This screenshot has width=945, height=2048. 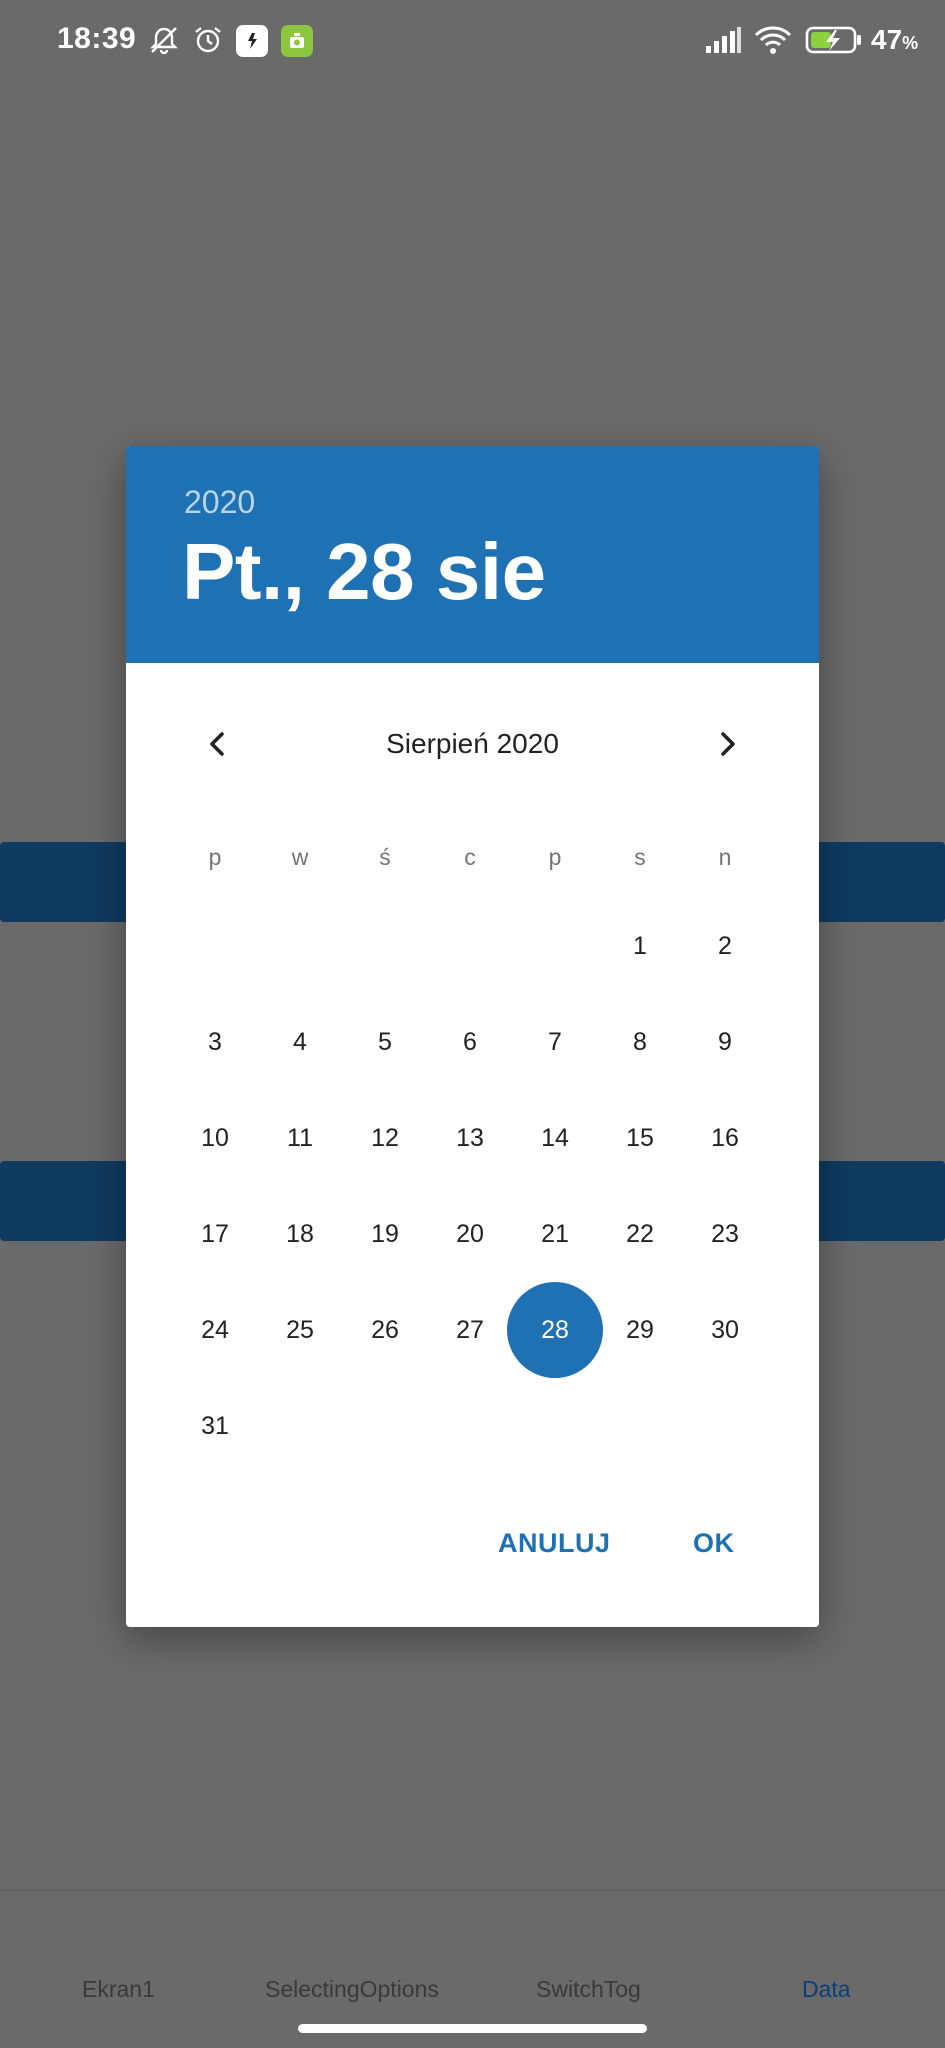 I want to click on calendar-day: 10, so click(x=215, y=1138).